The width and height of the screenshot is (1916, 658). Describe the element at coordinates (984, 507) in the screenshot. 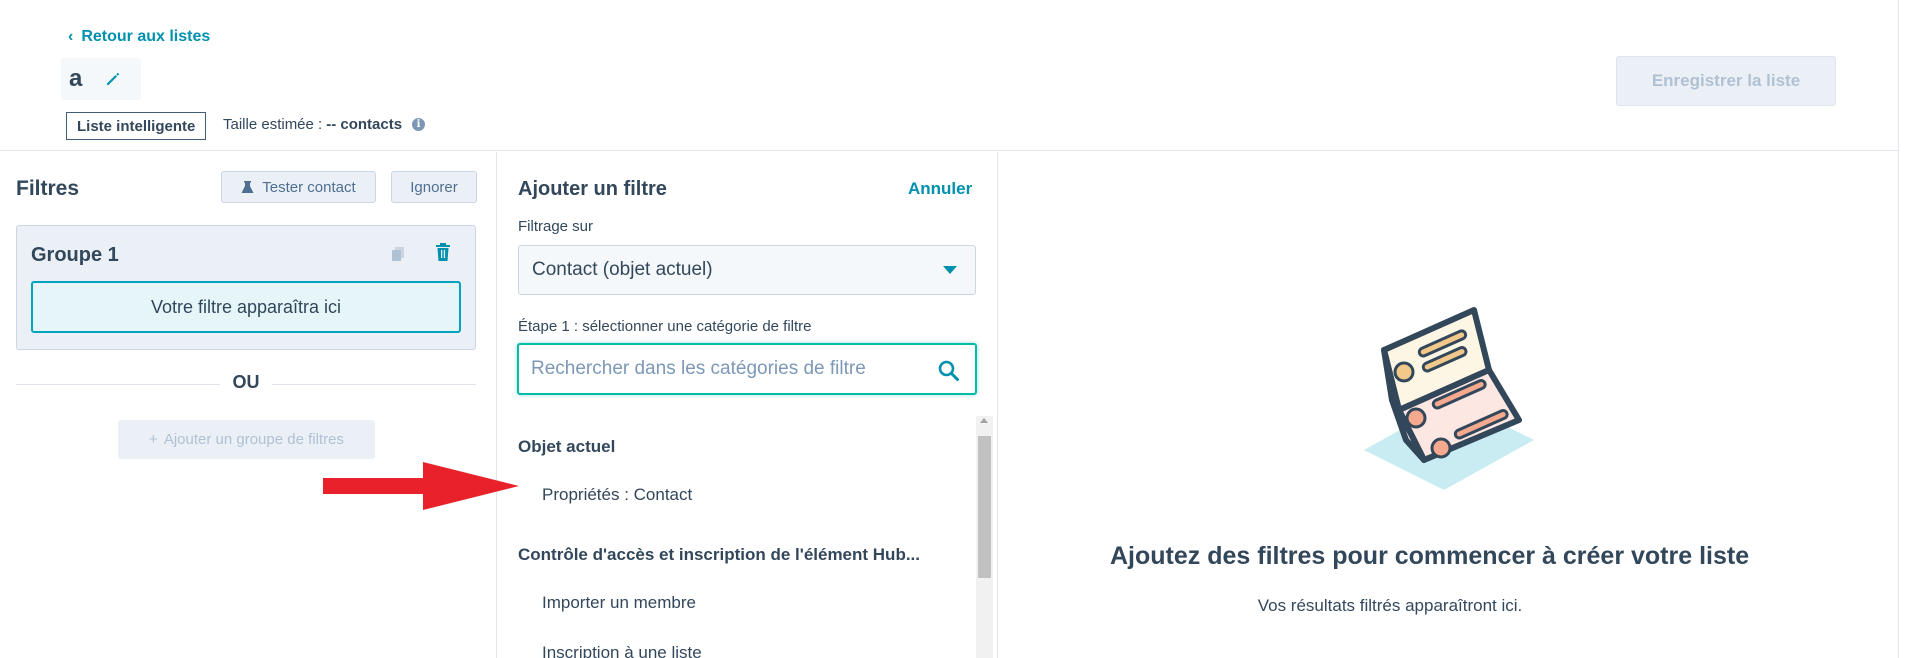

I see `scroll-thumb` at that location.